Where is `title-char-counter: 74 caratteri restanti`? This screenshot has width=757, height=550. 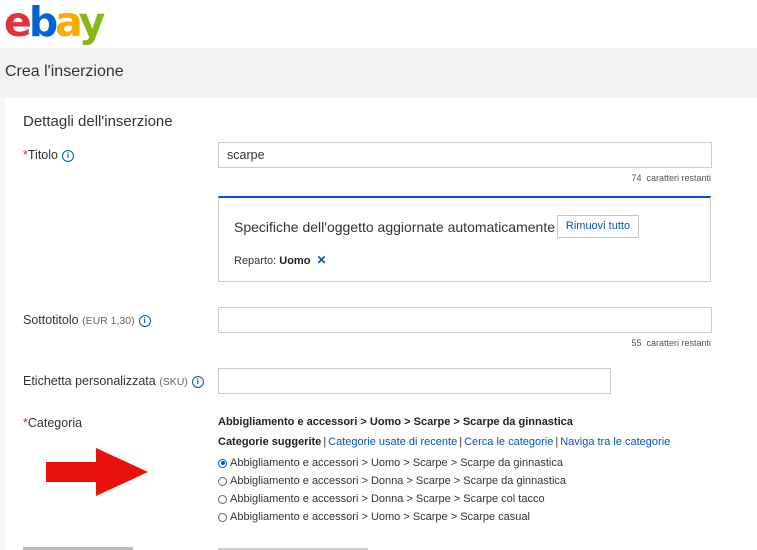
title-char-counter: 74 caratteri restanti is located at coordinates (671, 178).